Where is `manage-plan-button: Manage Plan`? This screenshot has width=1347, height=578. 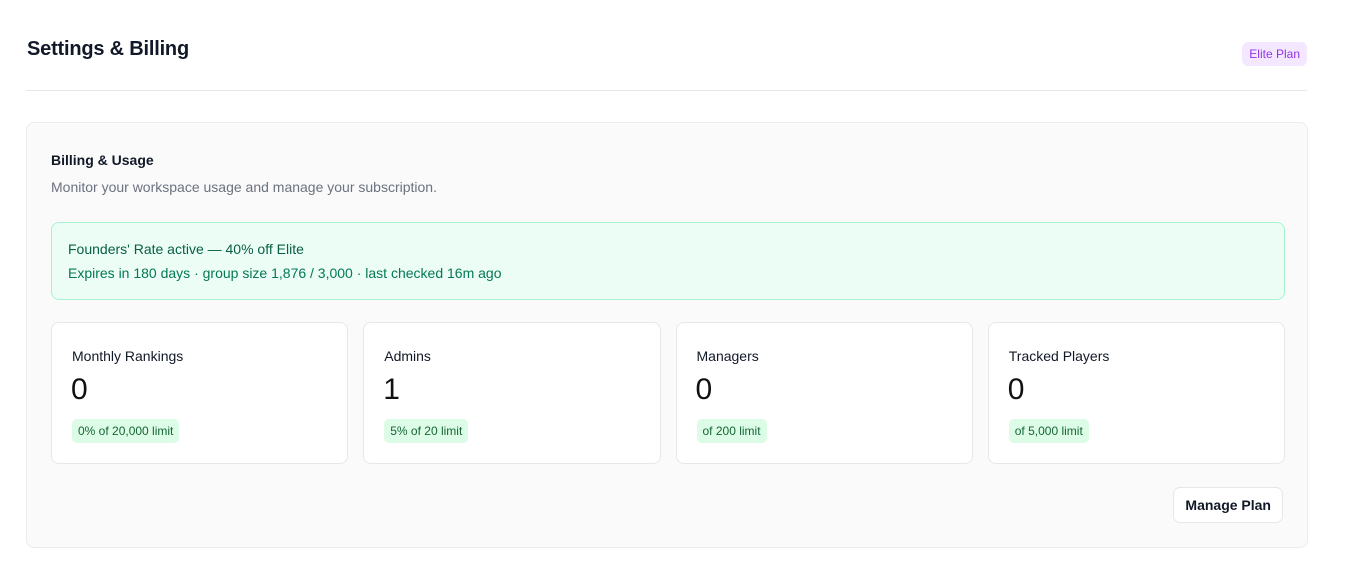 manage-plan-button: Manage Plan is located at coordinates (1228, 505).